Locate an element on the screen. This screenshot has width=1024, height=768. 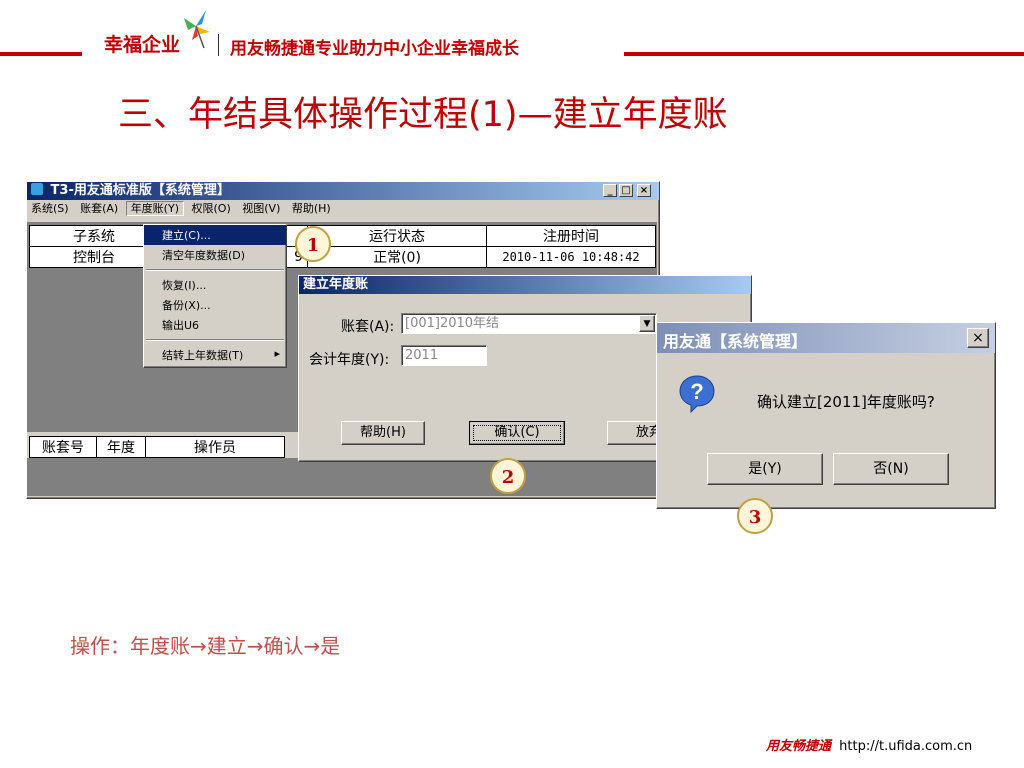
confirm-dialog-titlebar: 用友通【系统管理】 × is located at coordinates (826, 338).